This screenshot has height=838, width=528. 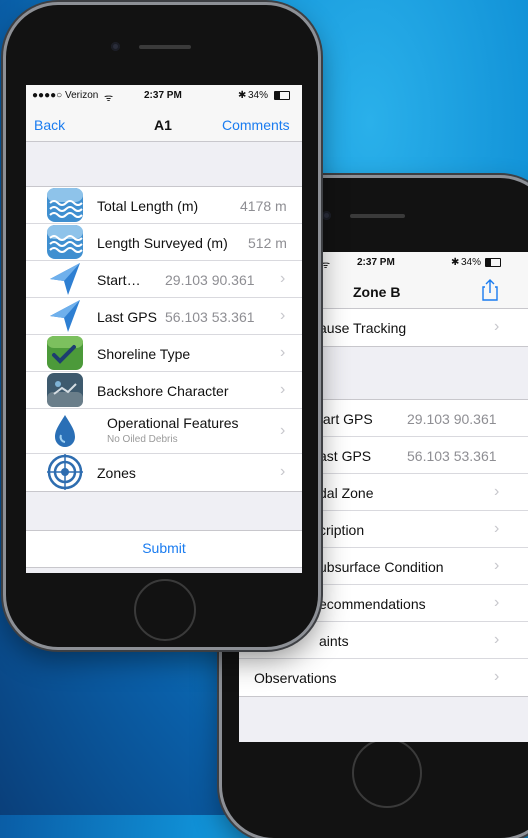 I want to click on back-button: Back, so click(x=49, y=125).